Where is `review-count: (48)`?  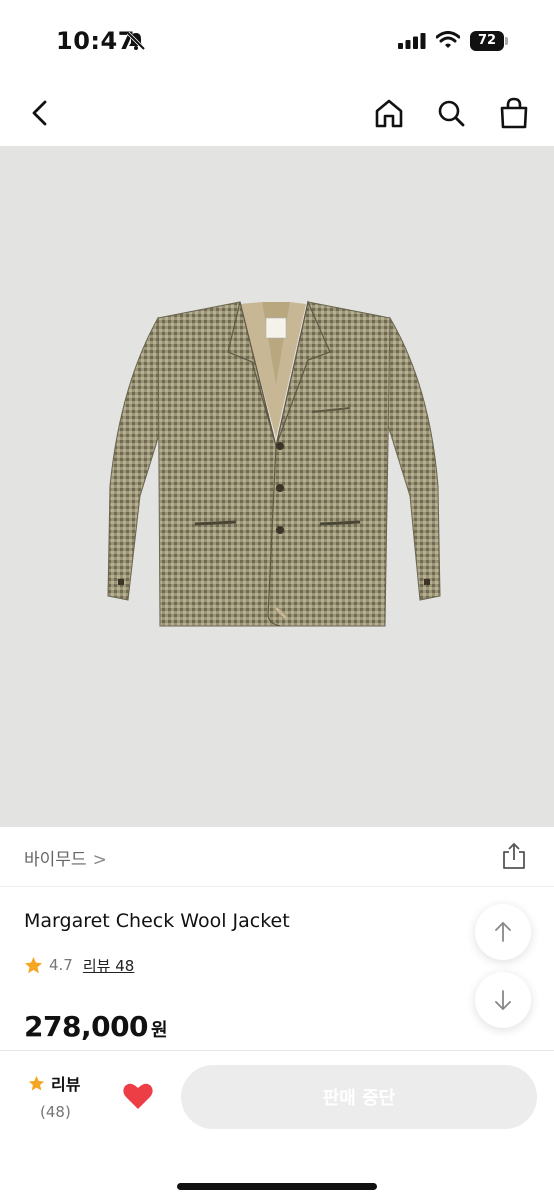
review-count: (48) is located at coordinates (55, 1112).